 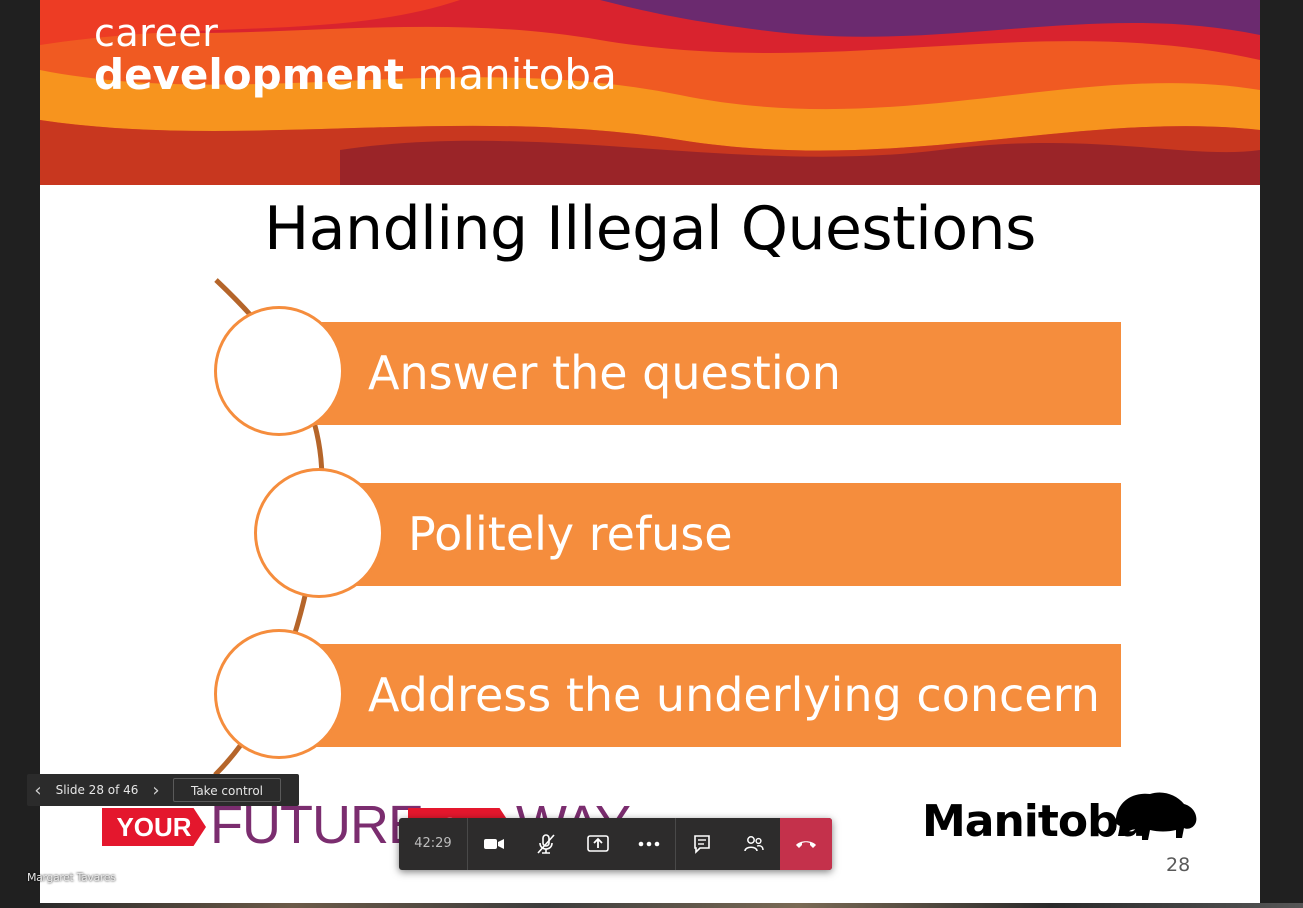 I want to click on ellipsis-icon, so click(x=649, y=844).